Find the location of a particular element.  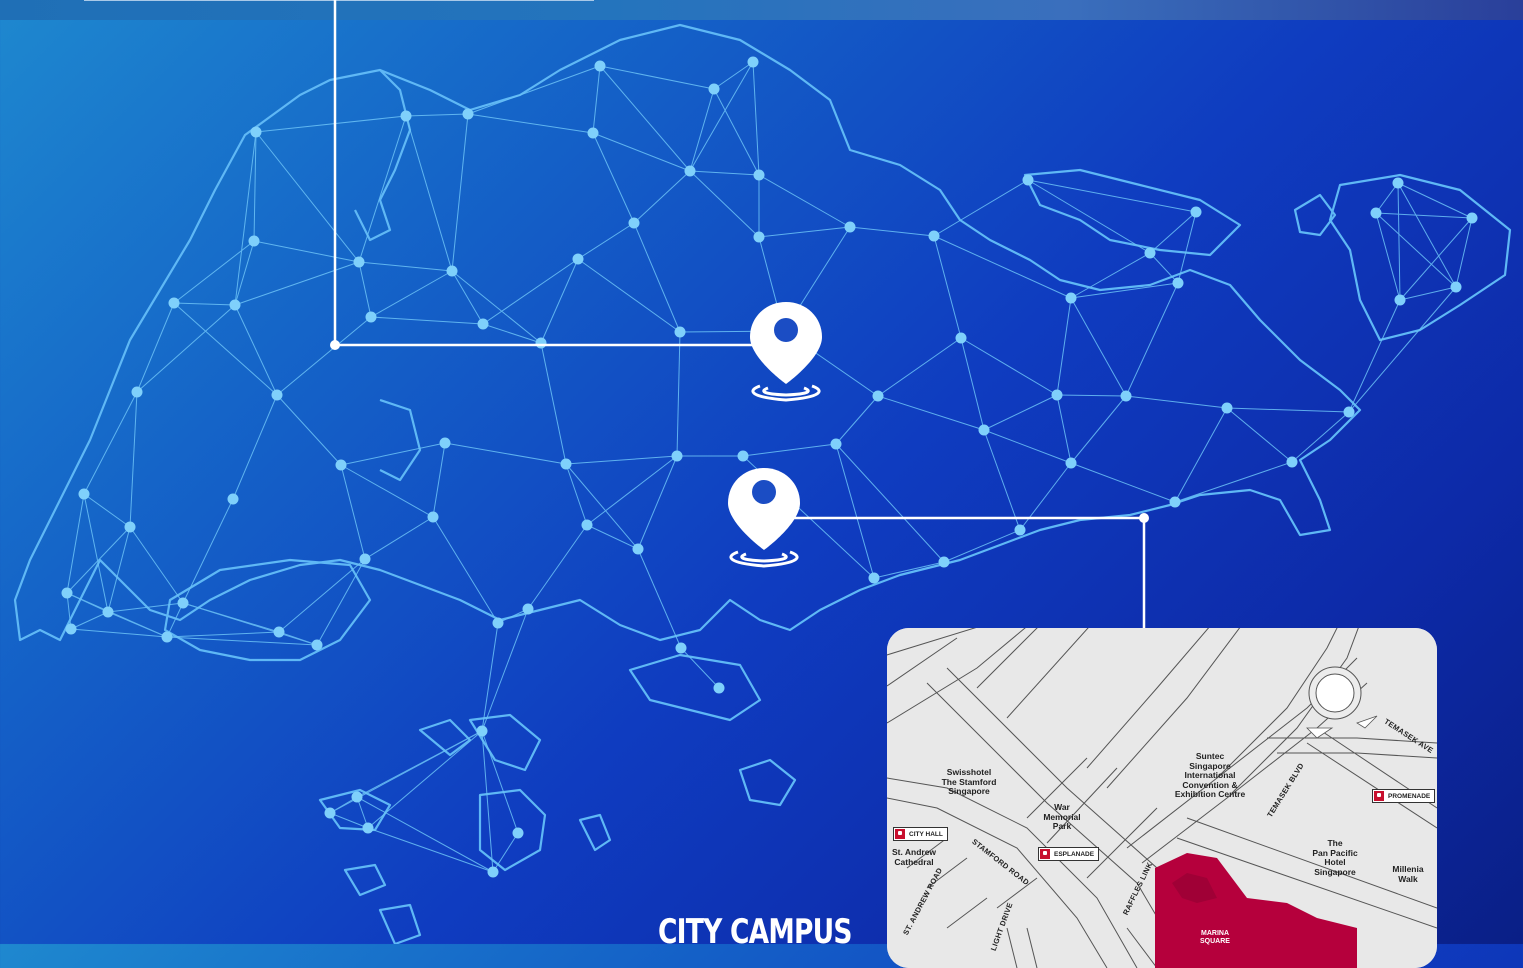

millenia-walk-label: Millenia Walk is located at coordinates (1408, 874).